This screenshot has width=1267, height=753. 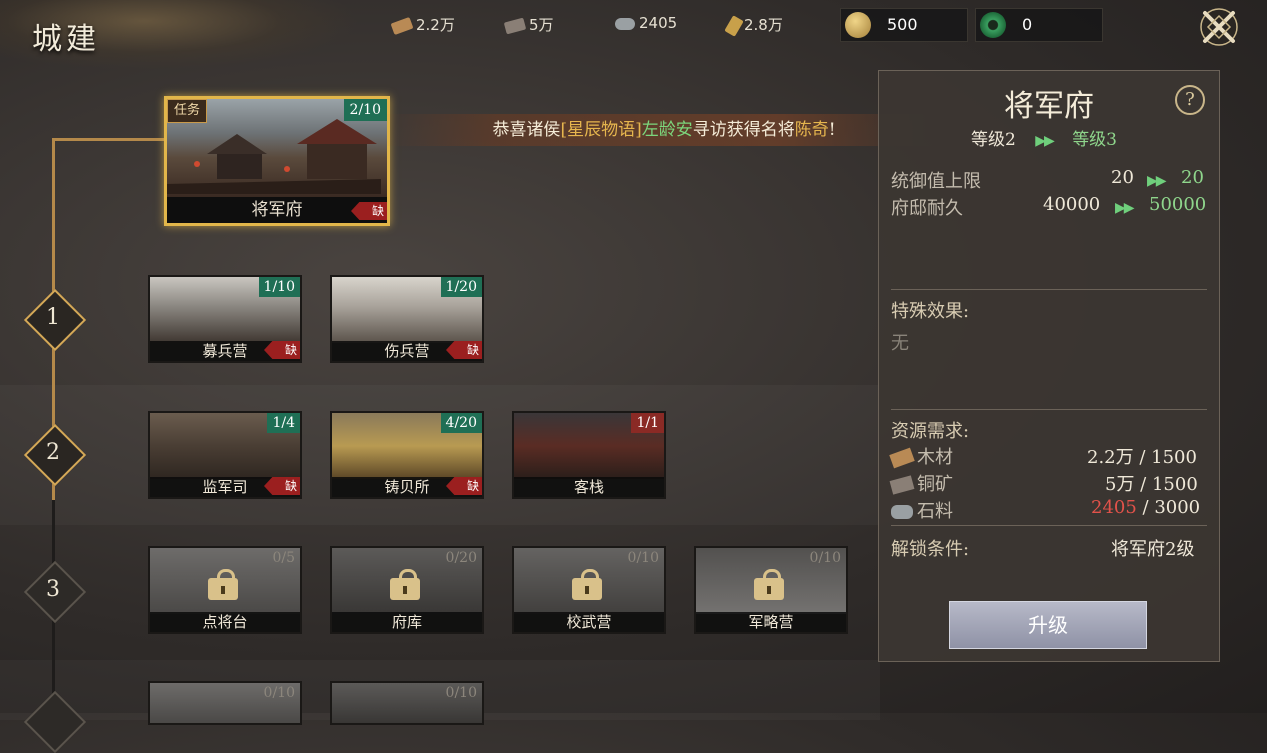 I want to click on building-card-treasury: 0/20 府库, so click(x=407, y=590).